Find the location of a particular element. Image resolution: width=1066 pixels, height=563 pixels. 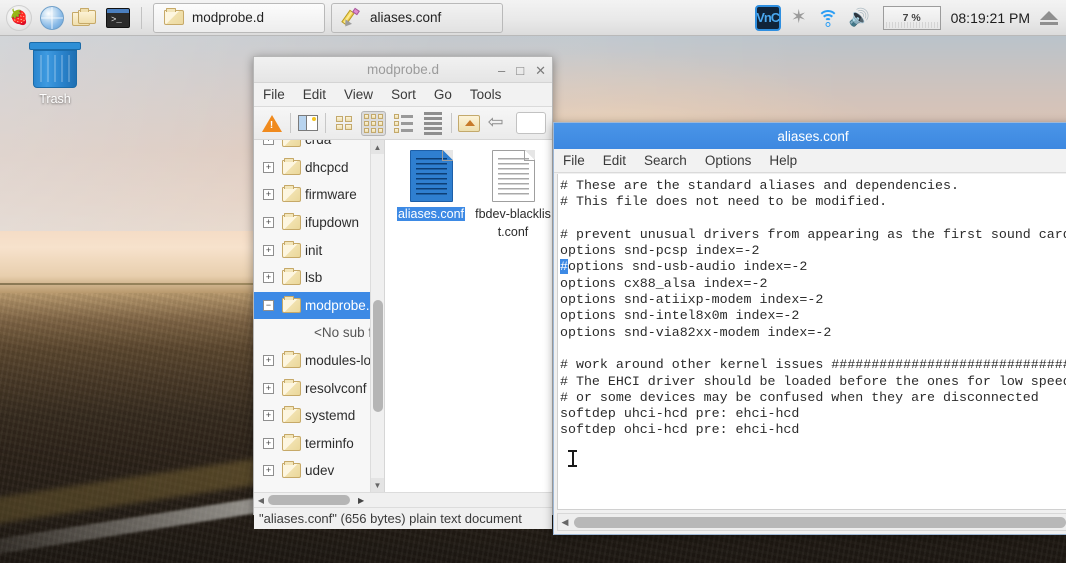

terminal-button: >_ is located at coordinates (118, 18).